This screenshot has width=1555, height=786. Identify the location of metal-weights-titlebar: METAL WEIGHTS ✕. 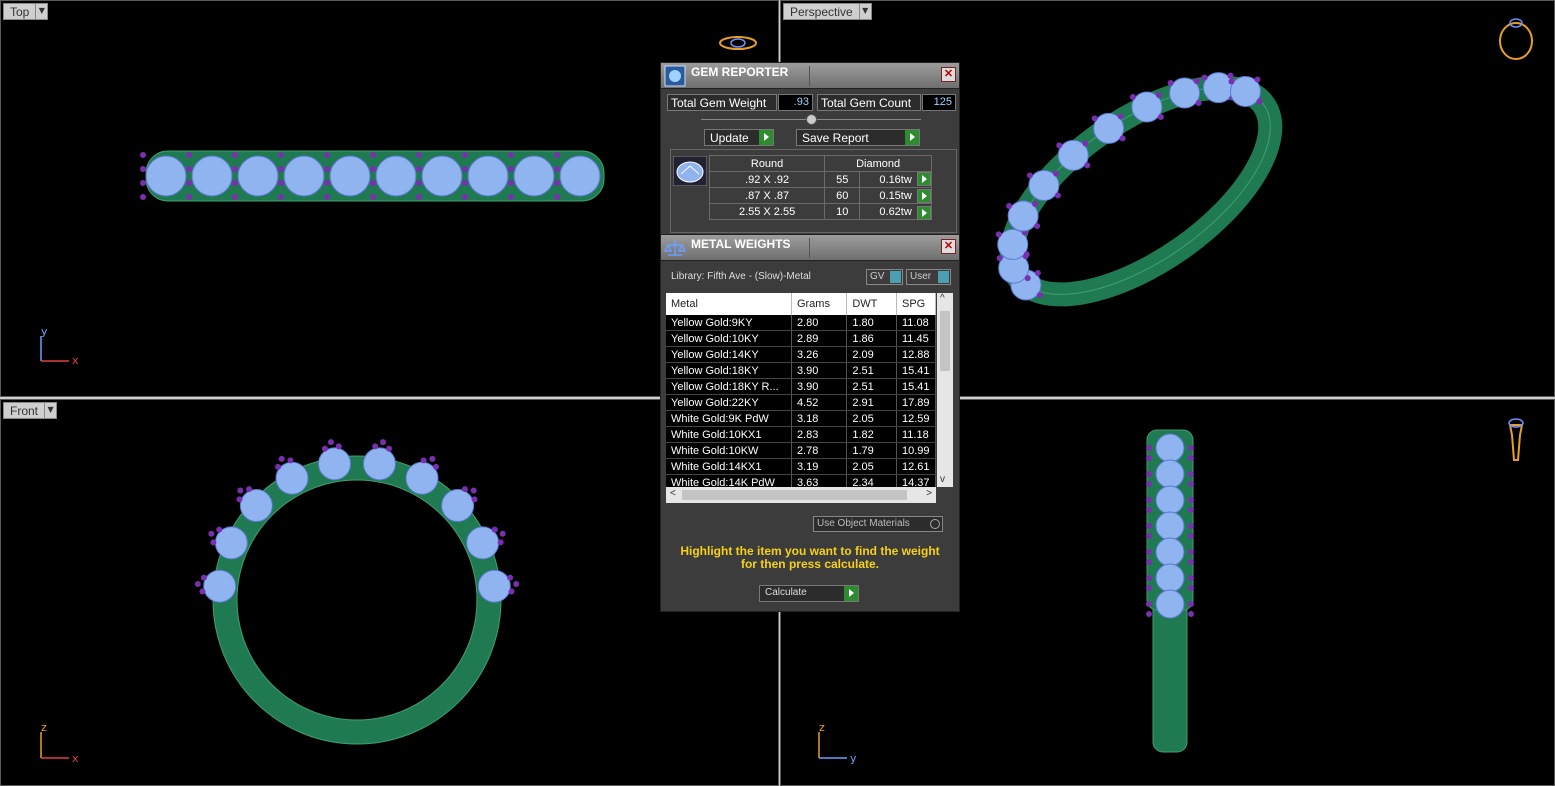
(810, 248).